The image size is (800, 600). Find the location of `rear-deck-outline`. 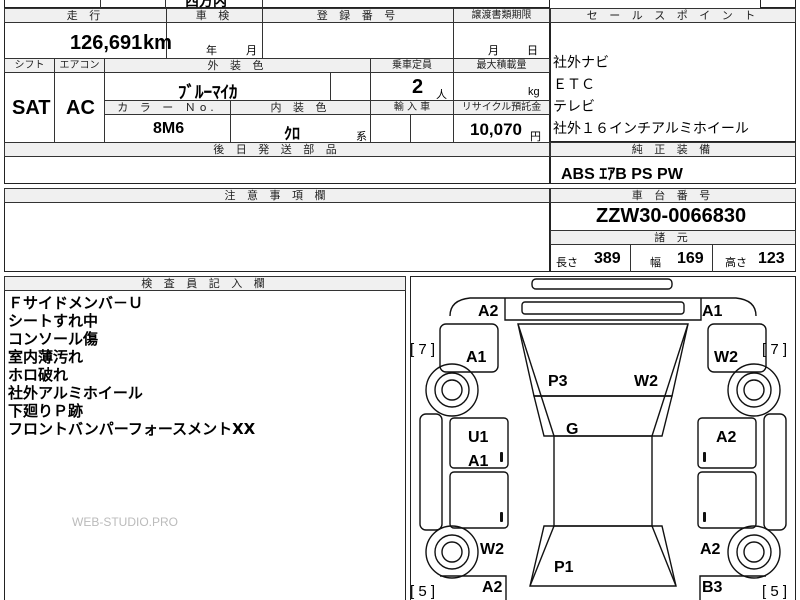

rear-deck-outline is located at coordinates (603, 556).